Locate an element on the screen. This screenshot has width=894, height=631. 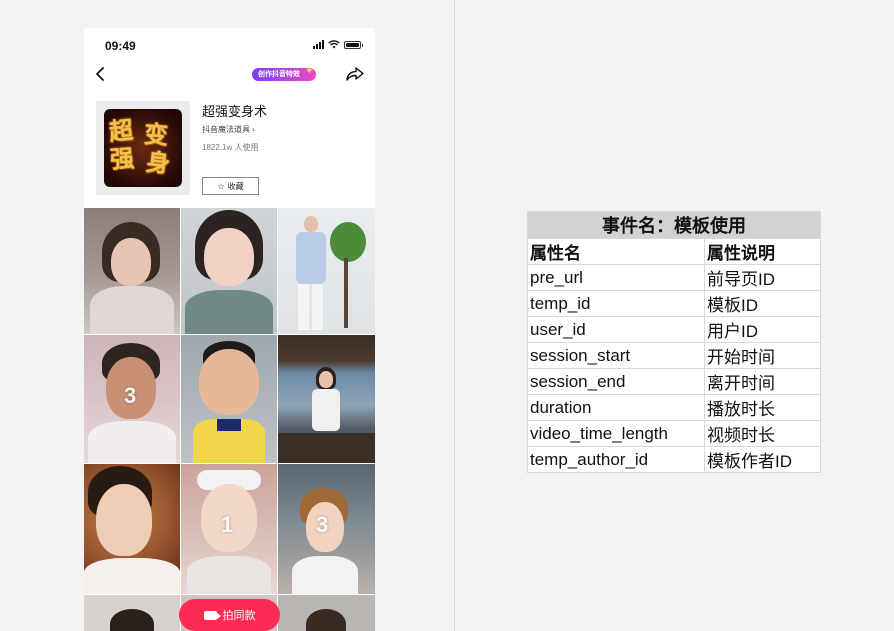
attr-name: session_start is located at coordinates (616, 355).